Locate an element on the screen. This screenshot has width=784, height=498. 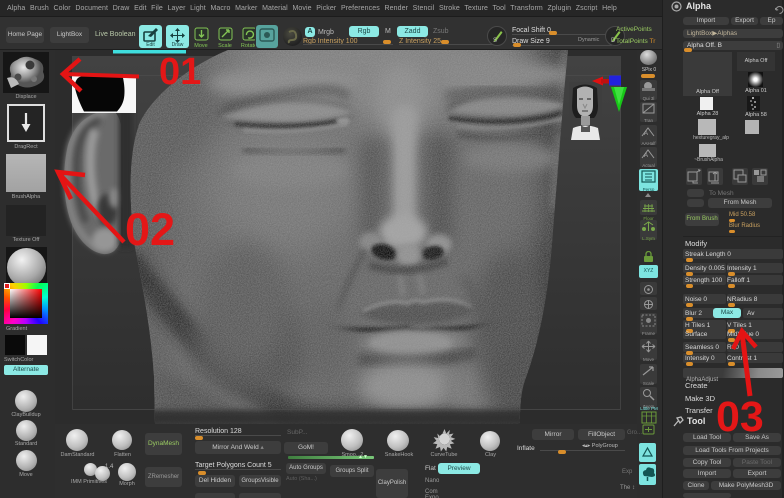
svg-text: Scale is located at coordinates (225, 46).